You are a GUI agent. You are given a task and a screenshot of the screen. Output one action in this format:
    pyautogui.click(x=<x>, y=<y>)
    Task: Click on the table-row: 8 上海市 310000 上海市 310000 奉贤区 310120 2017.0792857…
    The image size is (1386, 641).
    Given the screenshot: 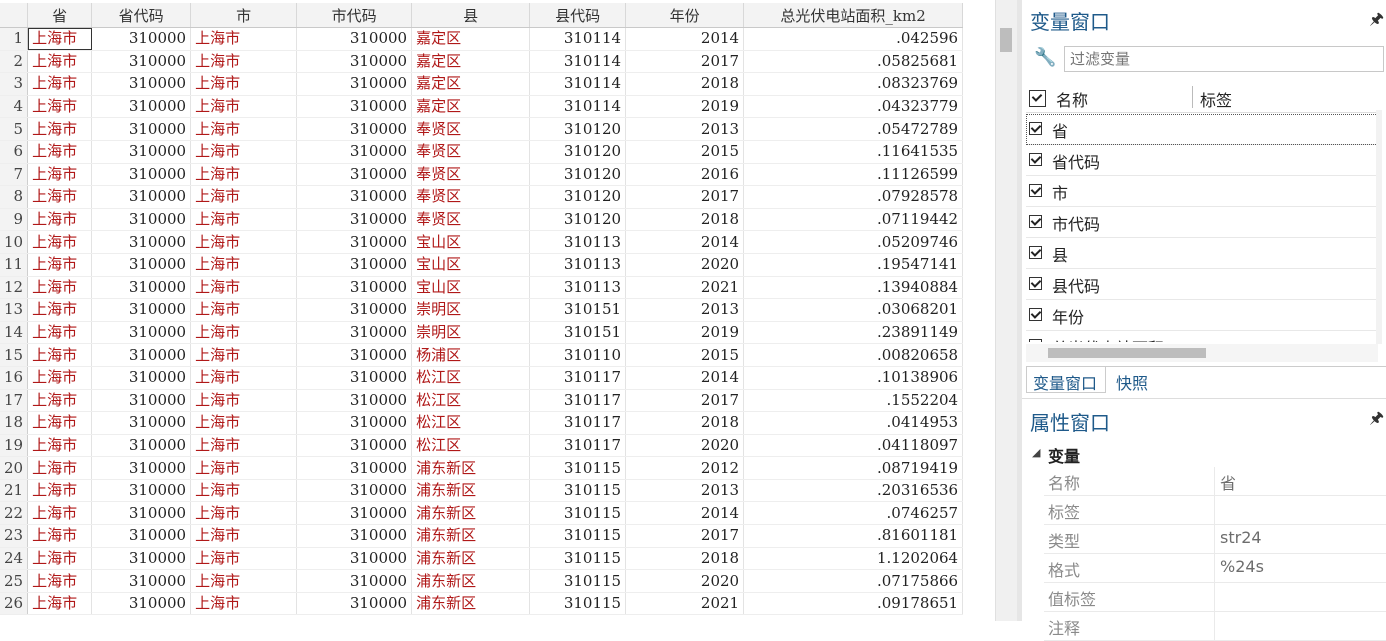 What is the action you would take?
    pyautogui.click(x=482, y=197)
    